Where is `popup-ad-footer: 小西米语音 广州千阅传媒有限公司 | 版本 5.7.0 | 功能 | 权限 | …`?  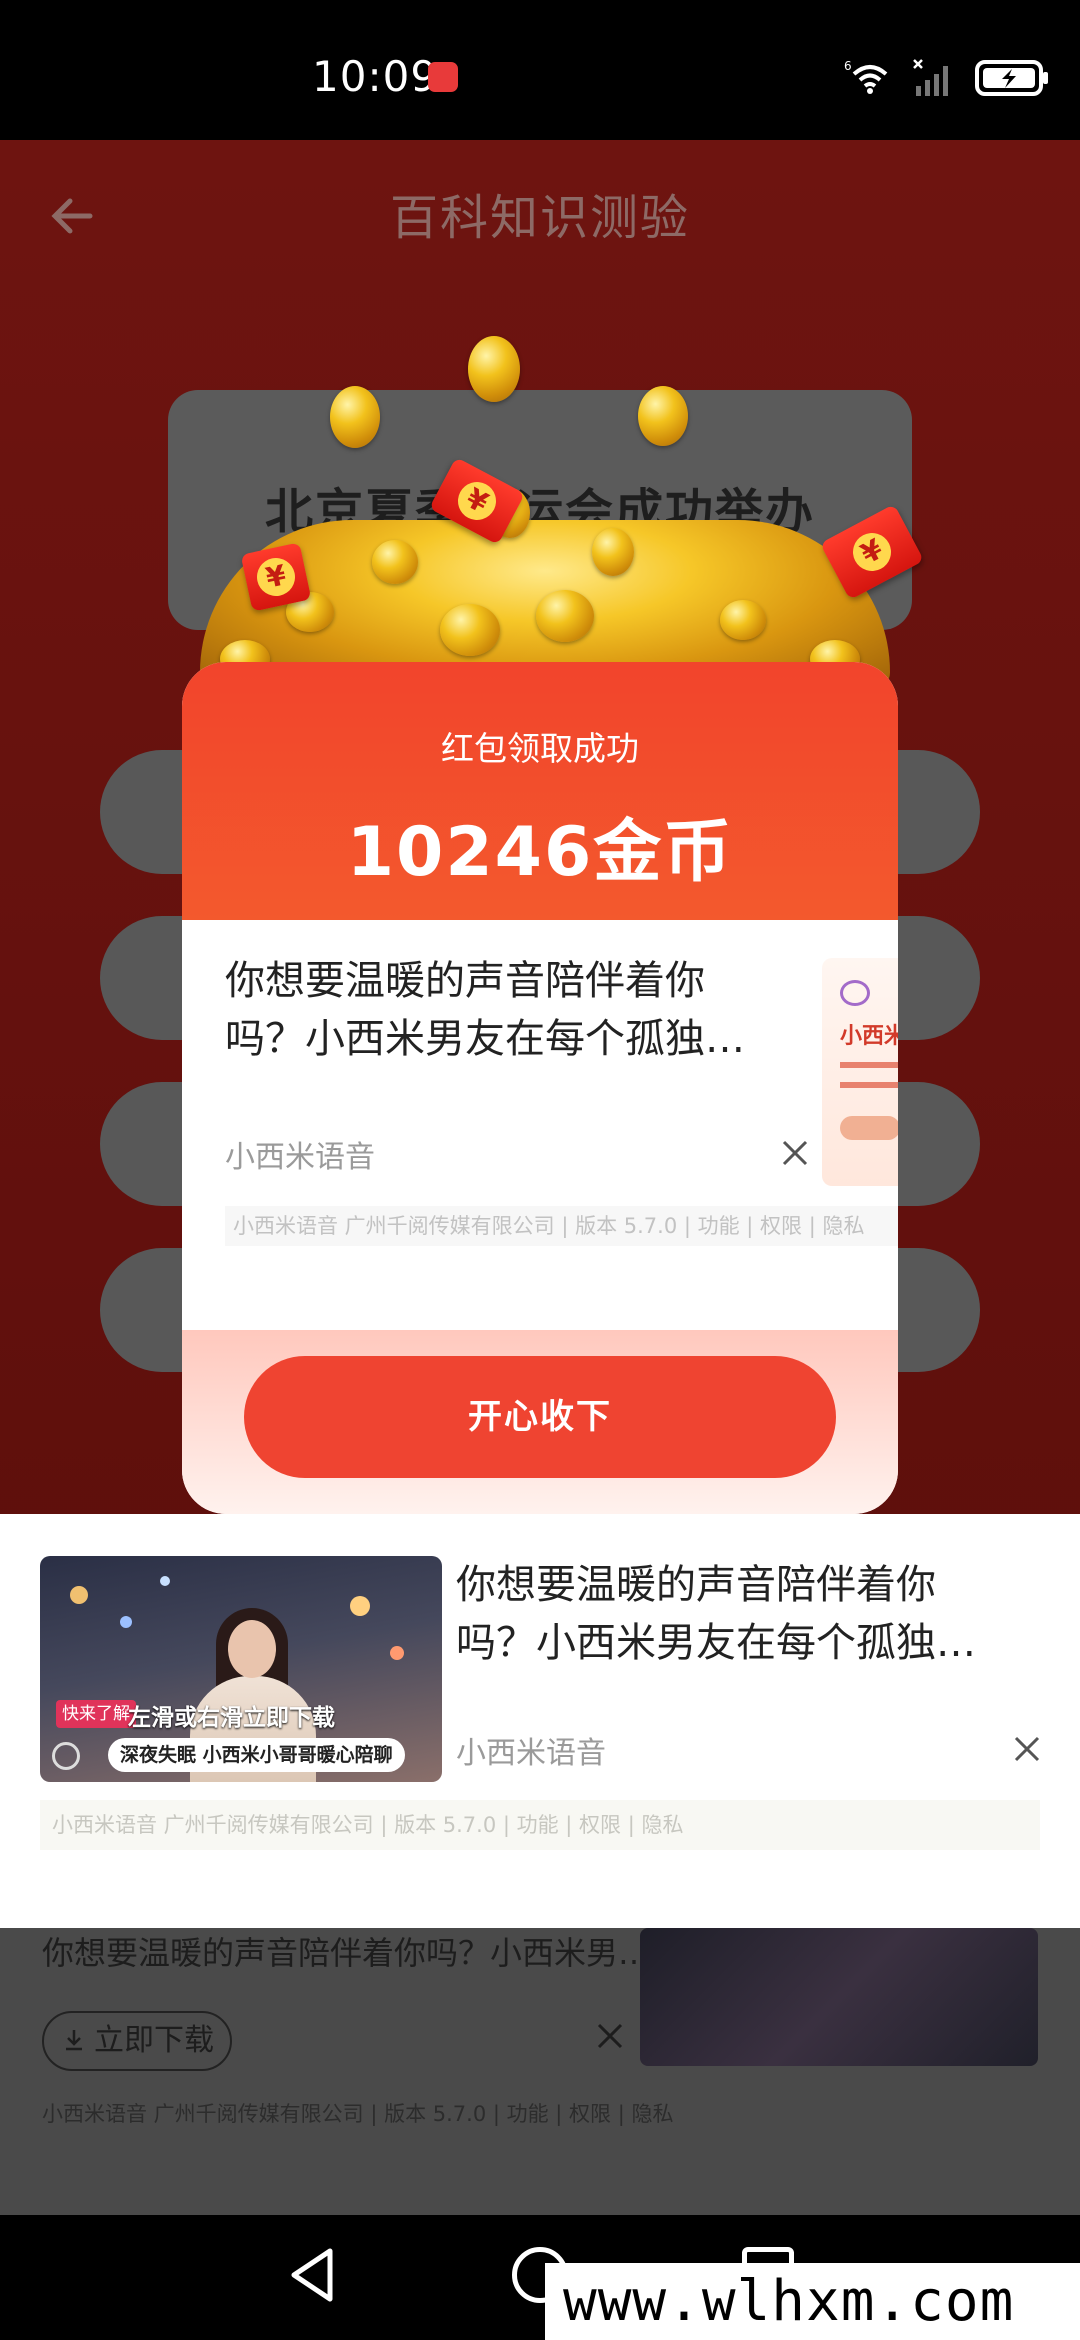 popup-ad-footer: 小西米语音 广州千阅传媒有限公司 | 版本 5.7.0 | 功能 | 权限 | … is located at coordinates (561, 1226).